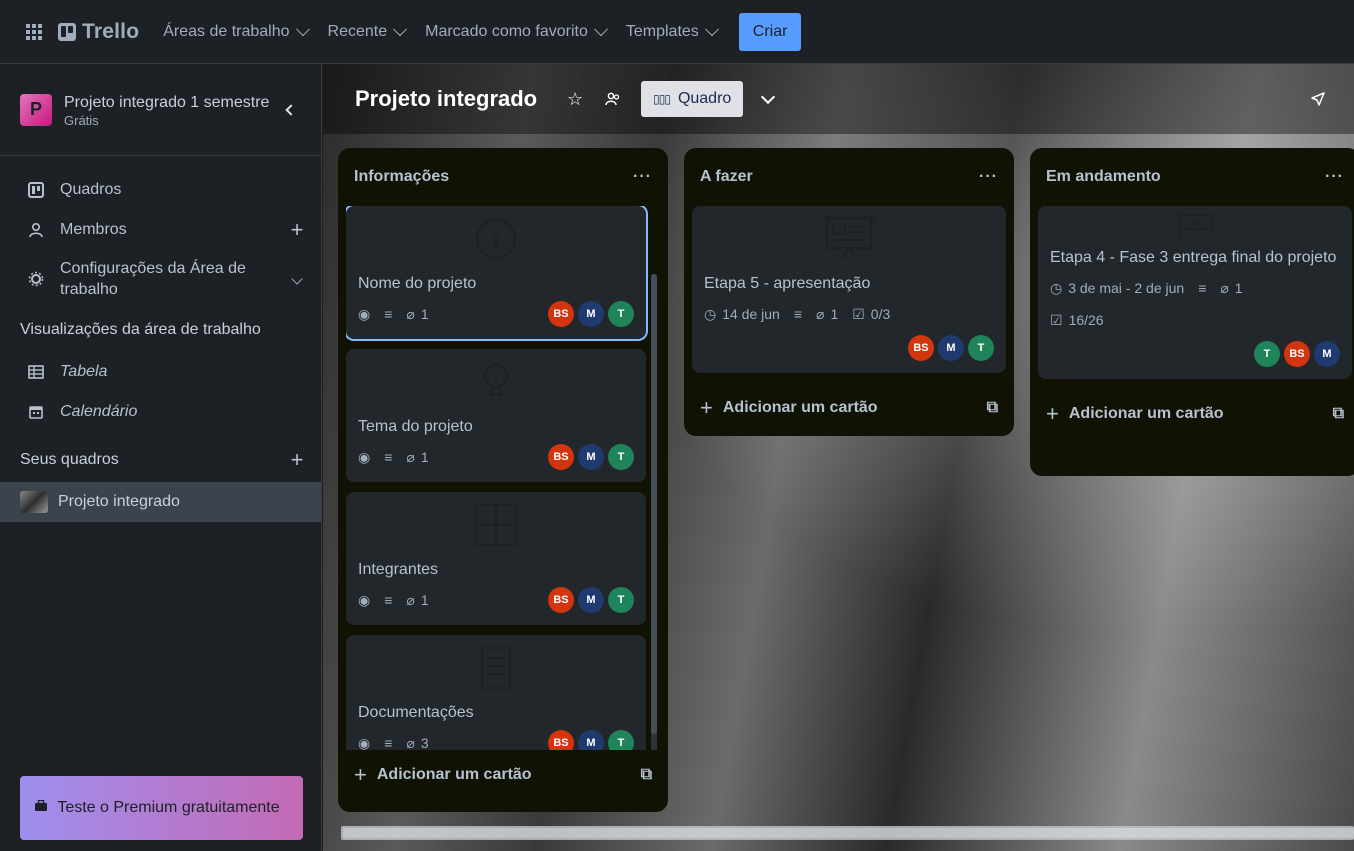 Image resolution: width=1354 pixels, height=851 pixels. I want to click on list-header: Informações ···, so click(503, 177).